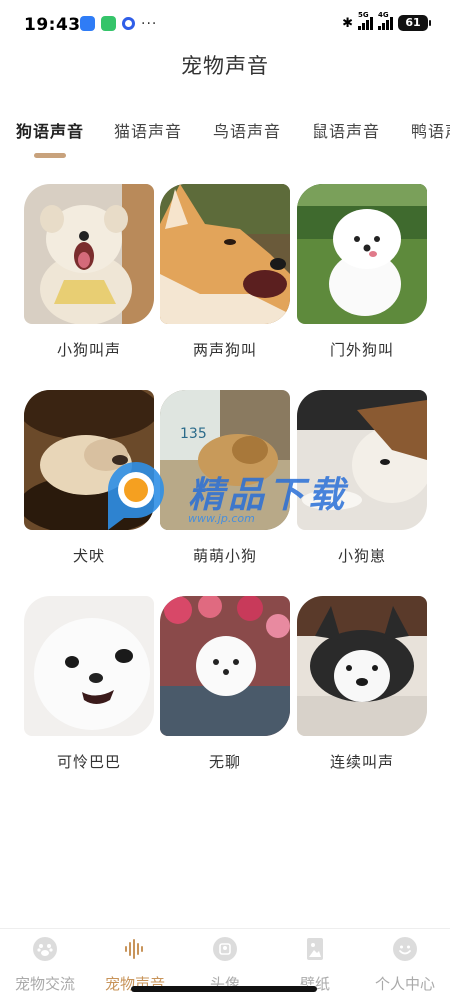  Describe the element at coordinates (361, 556) in the screenshot. I see `sound-card-label: 小狗崽` at that location.